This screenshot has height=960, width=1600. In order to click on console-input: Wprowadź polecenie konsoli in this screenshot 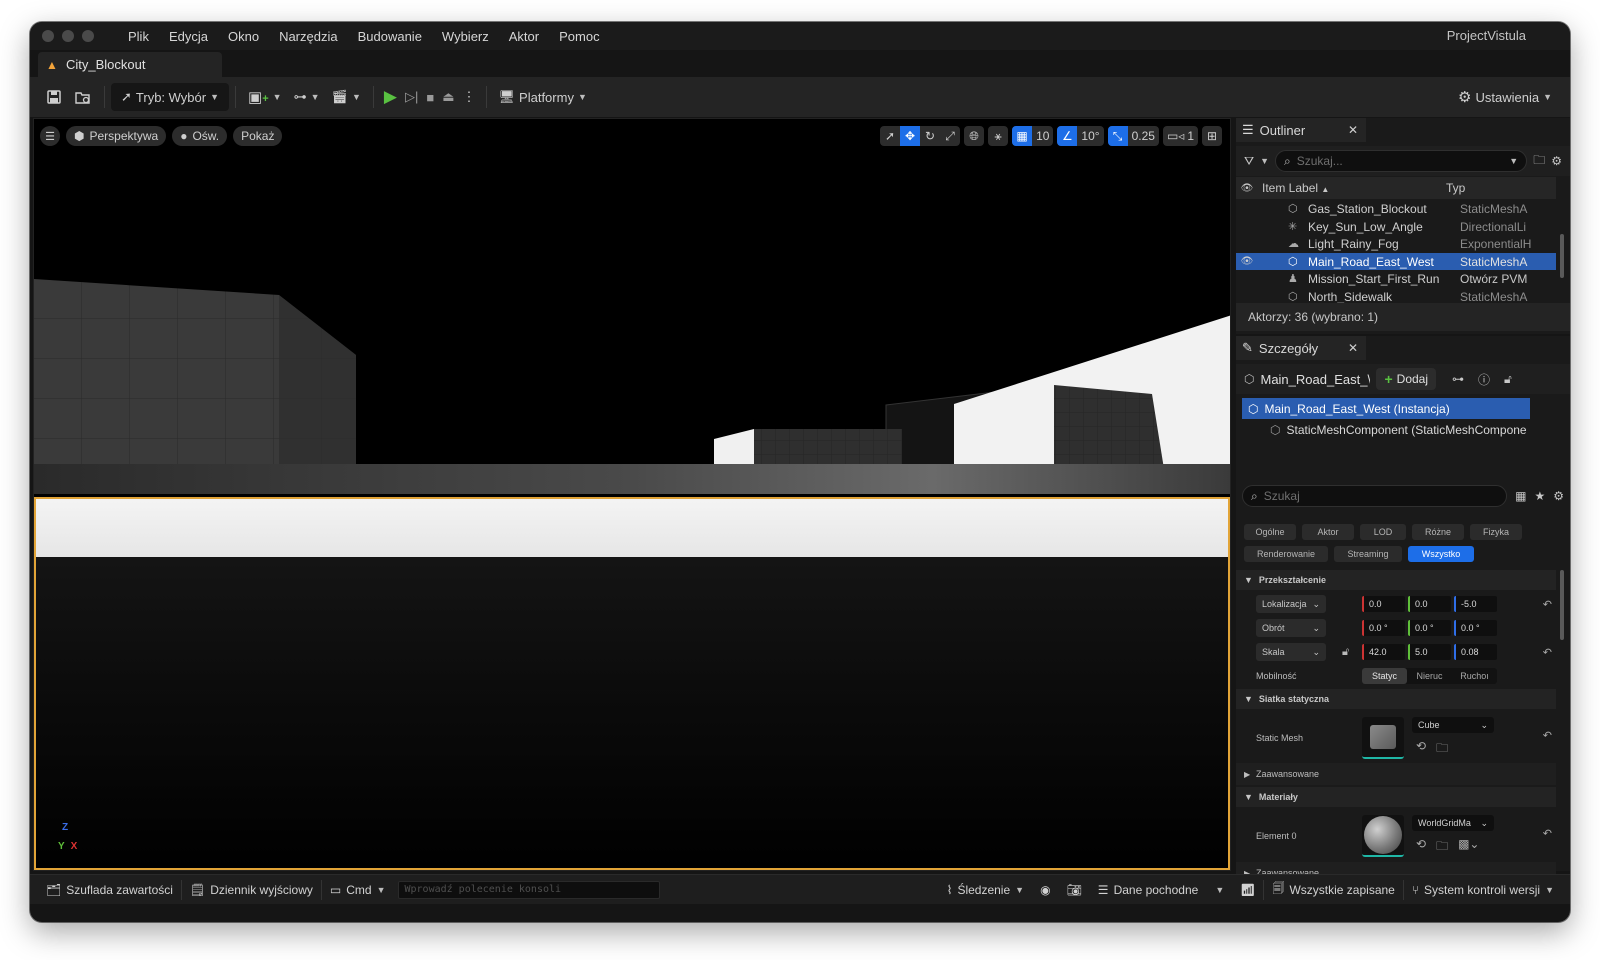, I will do `click(528, 889)`.